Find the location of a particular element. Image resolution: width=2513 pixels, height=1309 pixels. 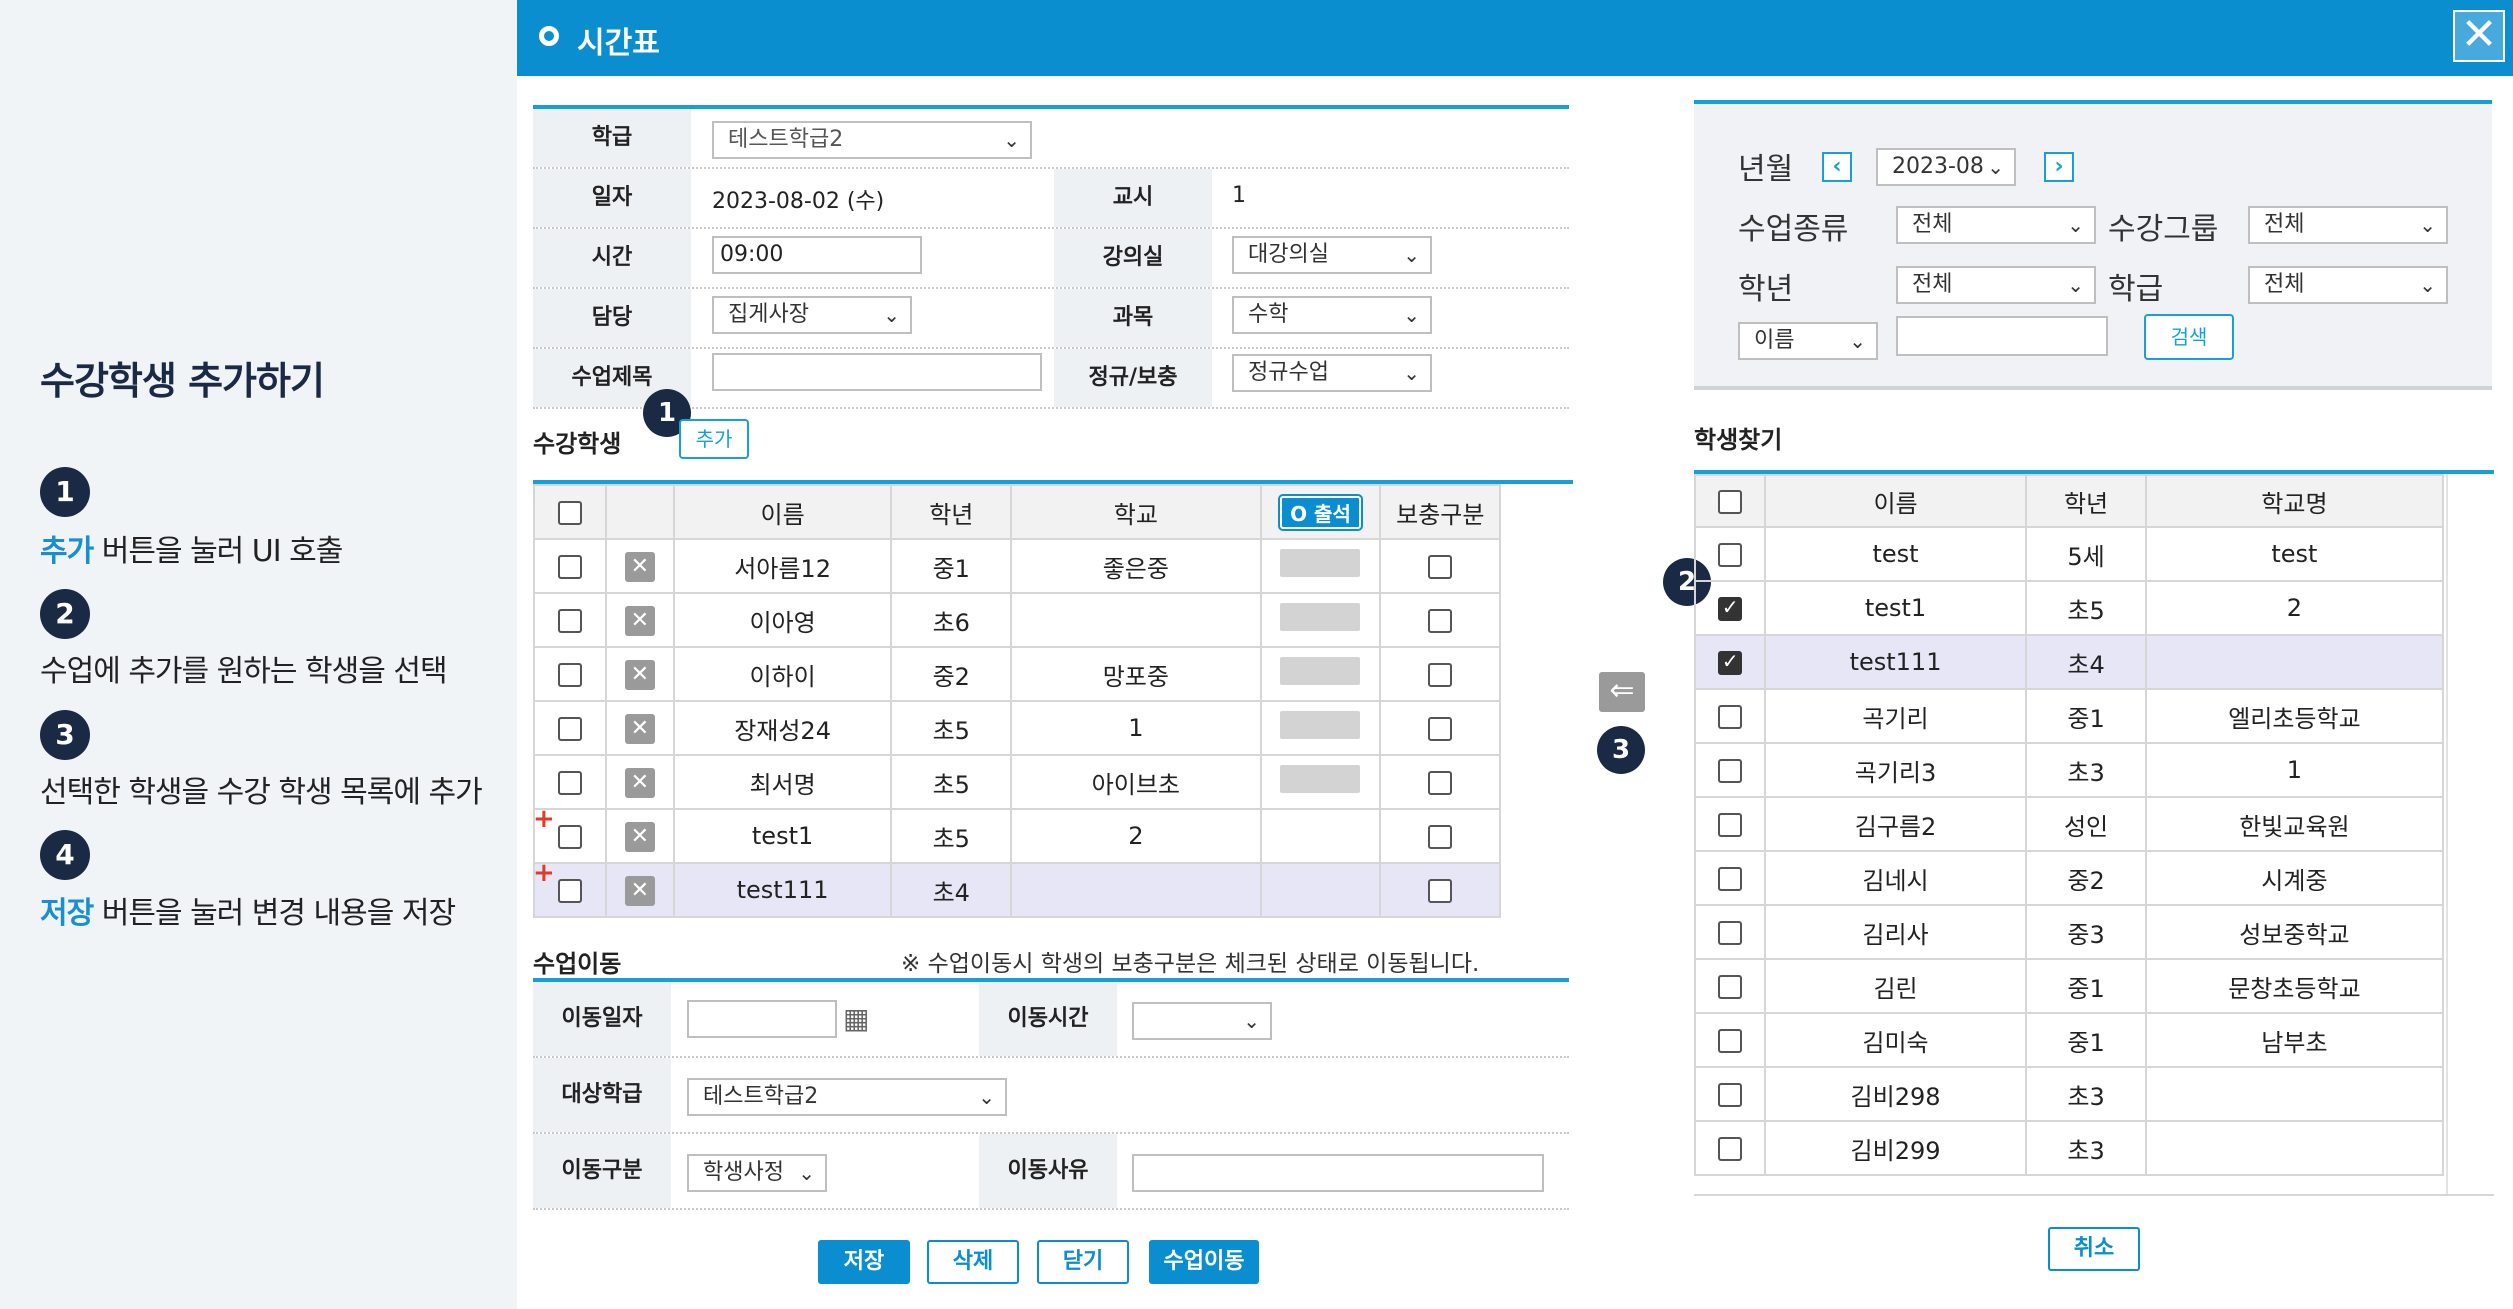

finder-row: 김린 중1 문창초등학교 is located at coordinates (2069, 986).